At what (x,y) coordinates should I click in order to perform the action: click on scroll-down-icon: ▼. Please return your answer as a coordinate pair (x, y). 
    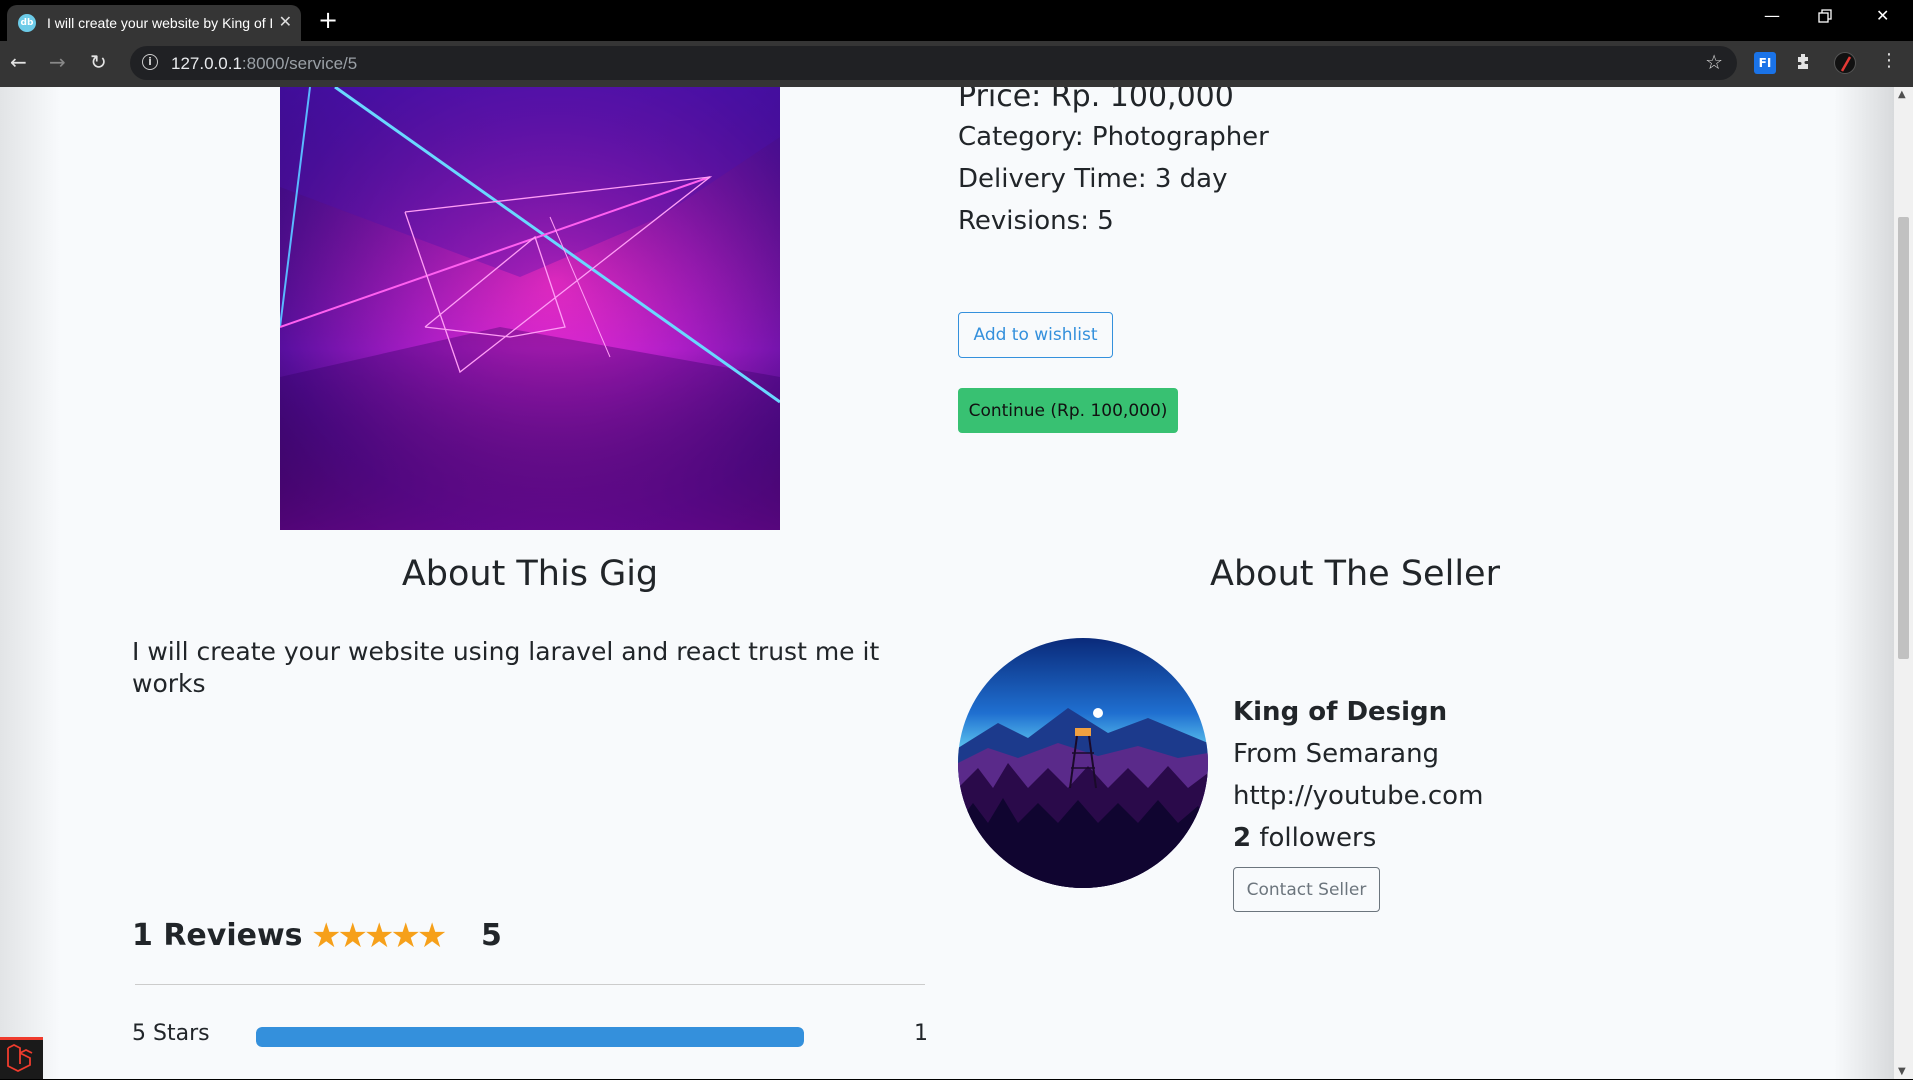
    Looking at the image, I should click on (1902, 1071).